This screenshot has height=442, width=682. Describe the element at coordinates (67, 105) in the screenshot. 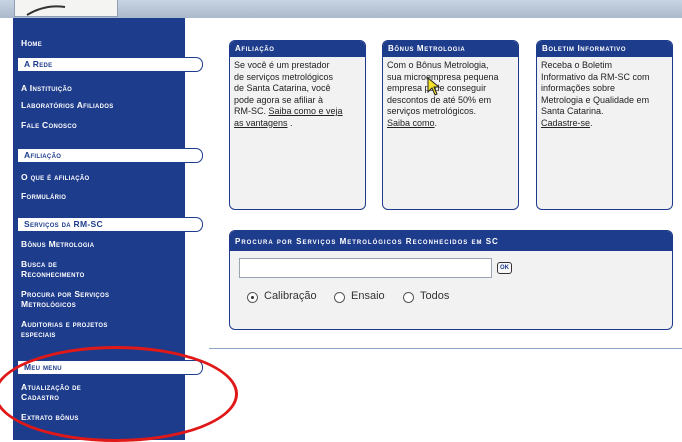

I see `nav-laboratorios-afiliados: Laboratórios Afiliados` at that location.